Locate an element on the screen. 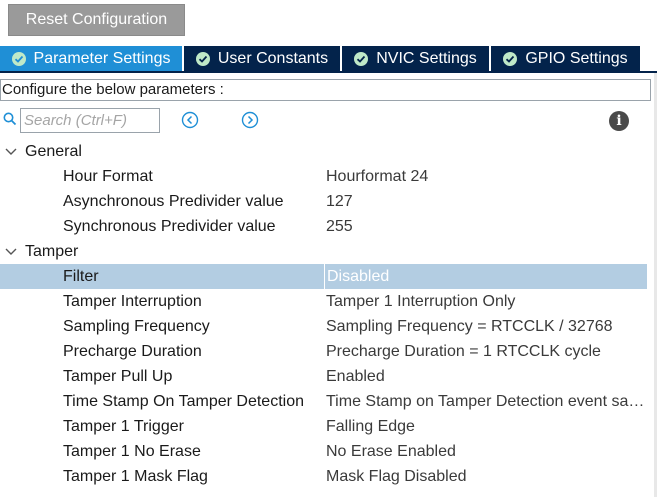 Image resolution: width=657 pixels, height=497 pixels. tab-nvic-settings: NVIC Settings is located at coordinates (415, 59).